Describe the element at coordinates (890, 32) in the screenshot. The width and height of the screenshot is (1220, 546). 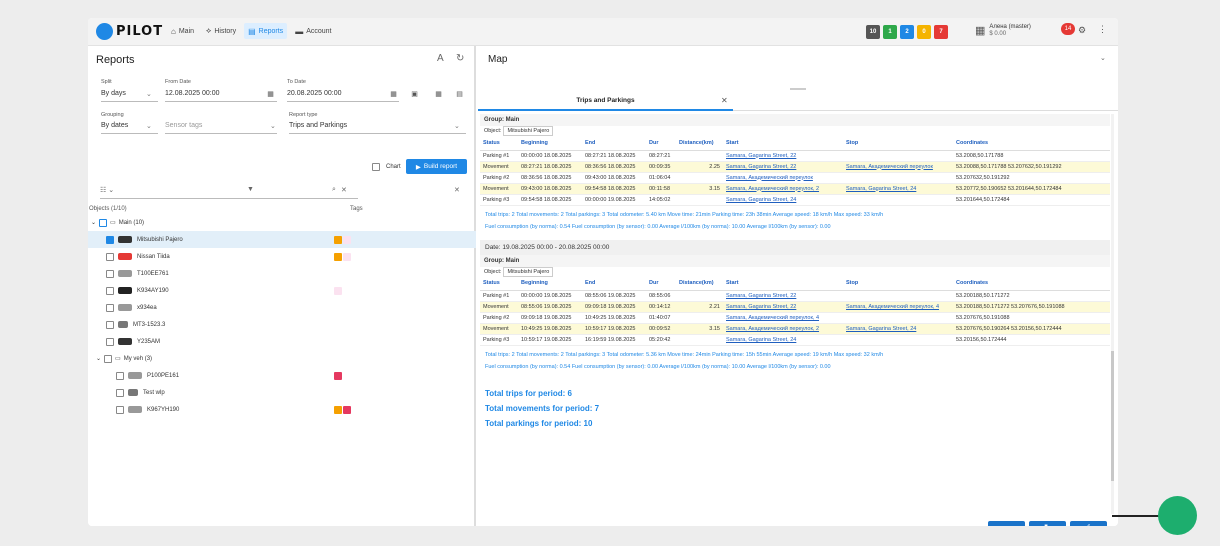
I see `badge-online: 1` at that location.